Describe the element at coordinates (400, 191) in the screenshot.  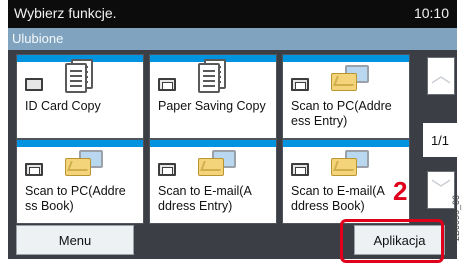
I see `step-number-badge: 2` at that location.